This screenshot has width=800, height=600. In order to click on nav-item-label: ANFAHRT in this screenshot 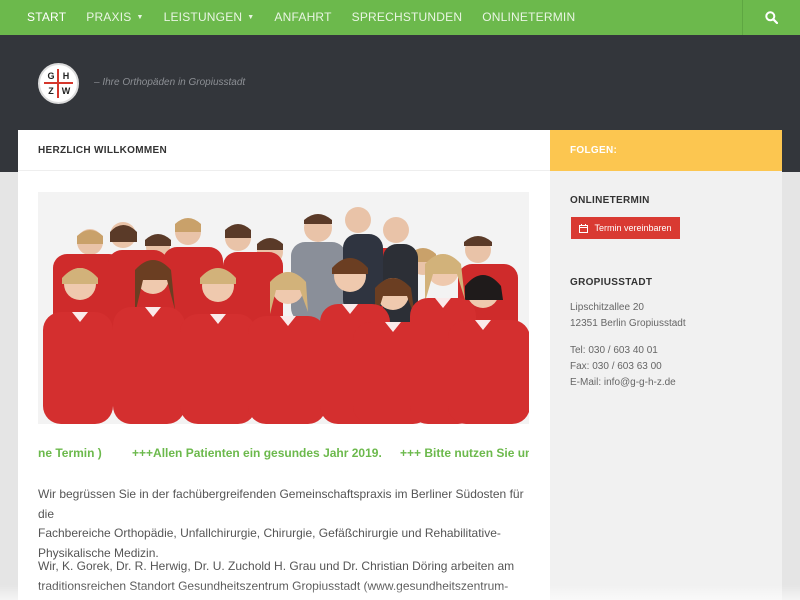, I will do `click(303, 17)`.